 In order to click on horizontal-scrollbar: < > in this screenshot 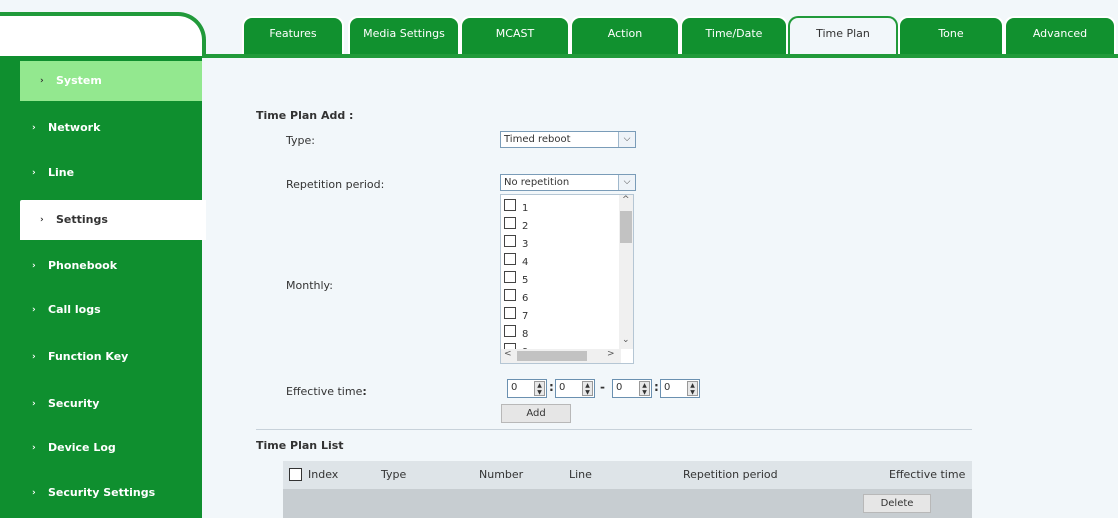, I will do `click(561, 356)`.